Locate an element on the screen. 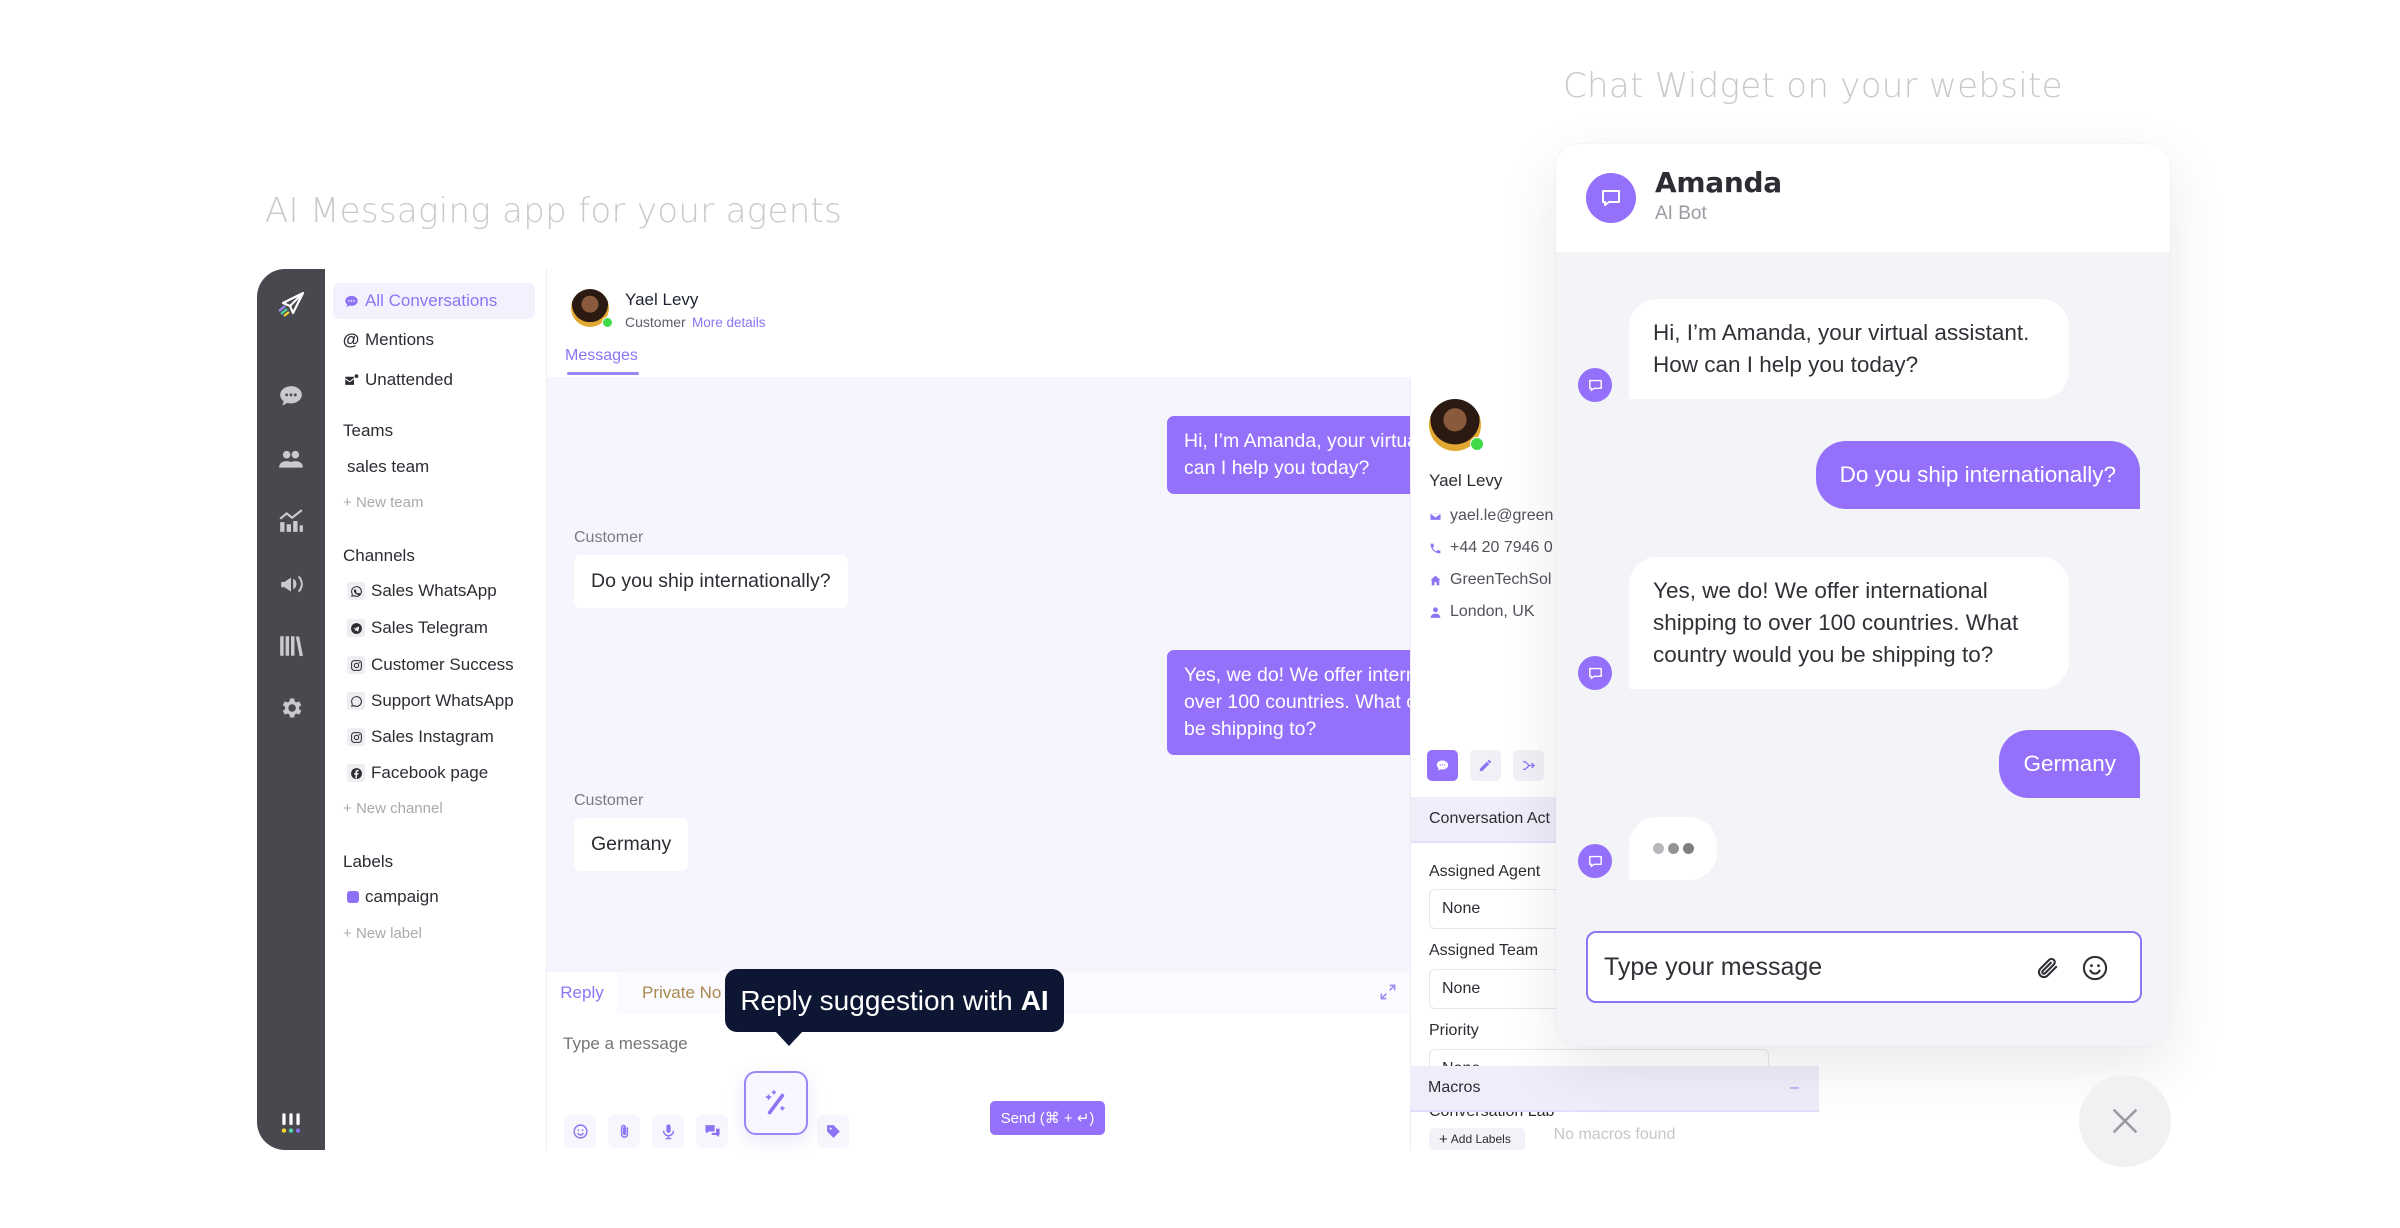  online-status-dot is located at coordinates (1477, 444).